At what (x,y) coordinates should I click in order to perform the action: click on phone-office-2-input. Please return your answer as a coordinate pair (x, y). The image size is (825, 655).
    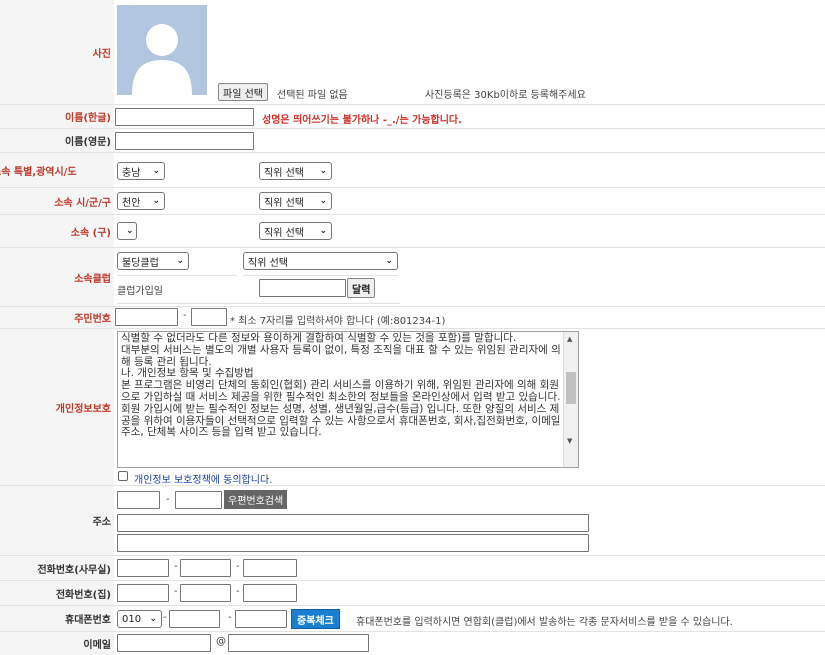
    Looking at the image, I should click on (205, 568).